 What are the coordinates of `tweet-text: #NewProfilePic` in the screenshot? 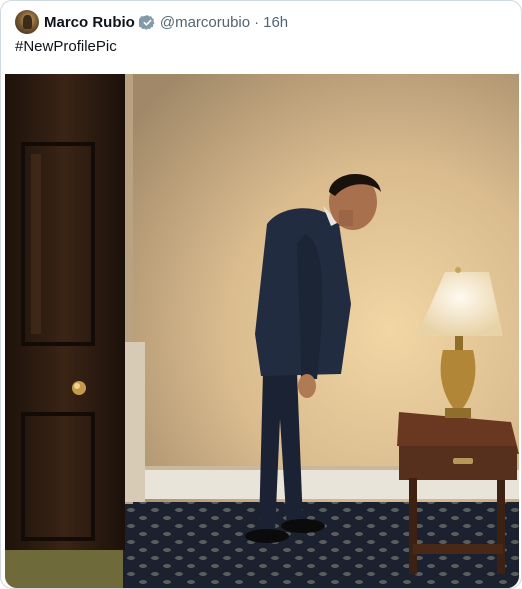 It's located at (66, 46).